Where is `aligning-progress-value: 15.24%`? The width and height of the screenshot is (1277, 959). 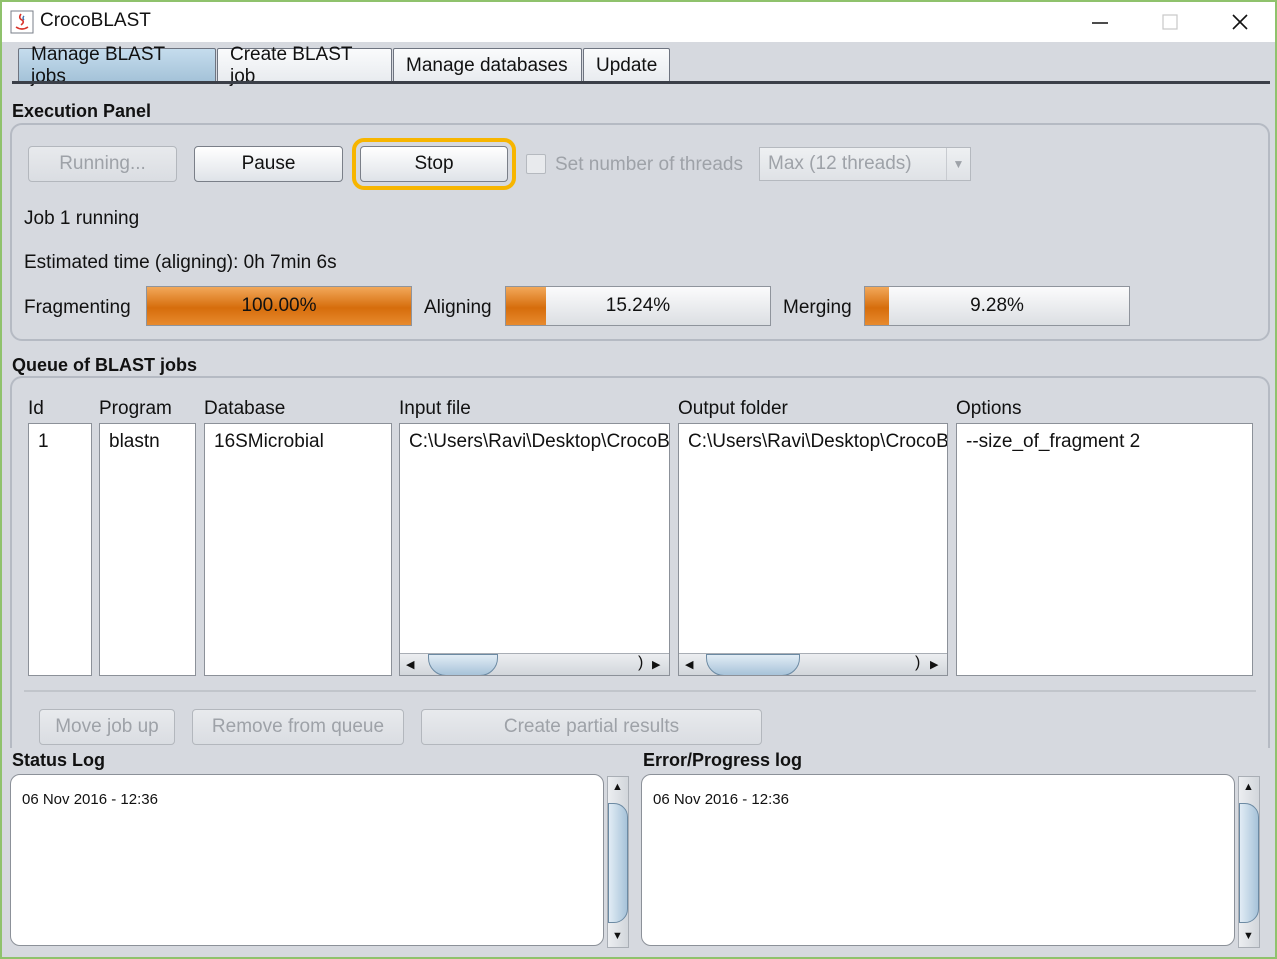 aligning-progress-value: 15.24% is located at coordinates (638, 305).